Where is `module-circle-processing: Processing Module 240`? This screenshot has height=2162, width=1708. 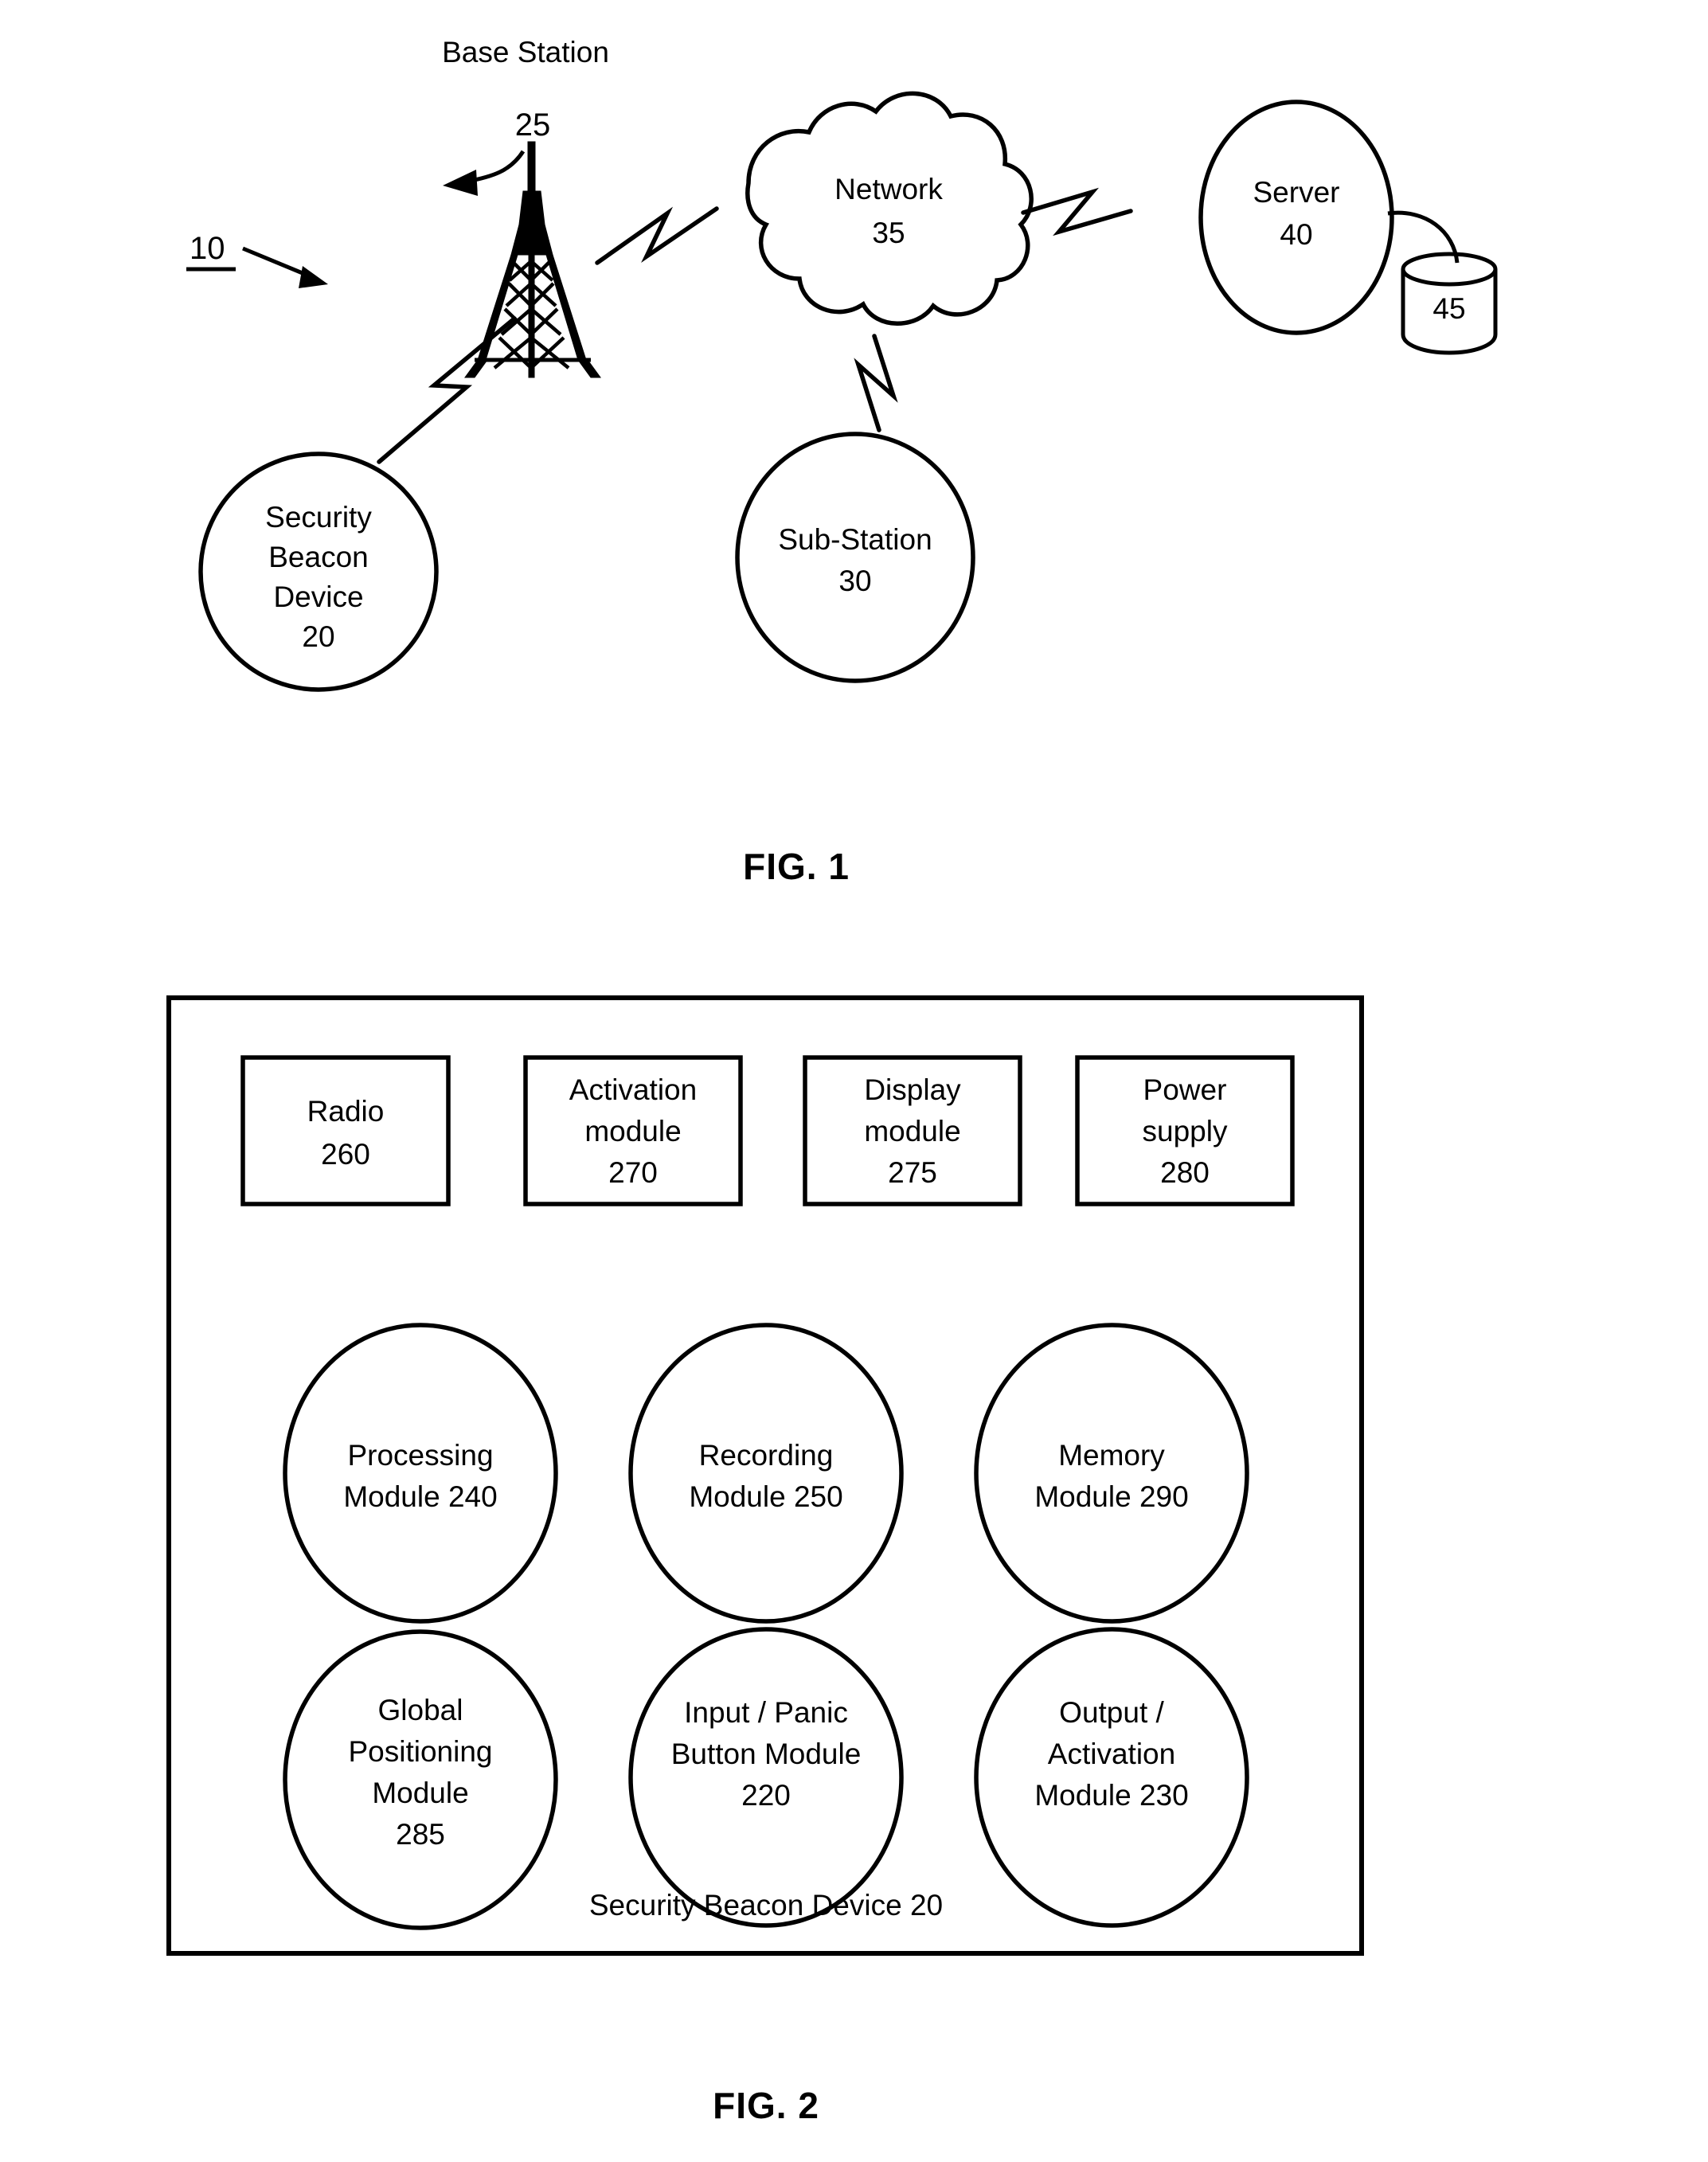
module-circle-processing: Processing Module 240 is located at coordinates (421, 1474).